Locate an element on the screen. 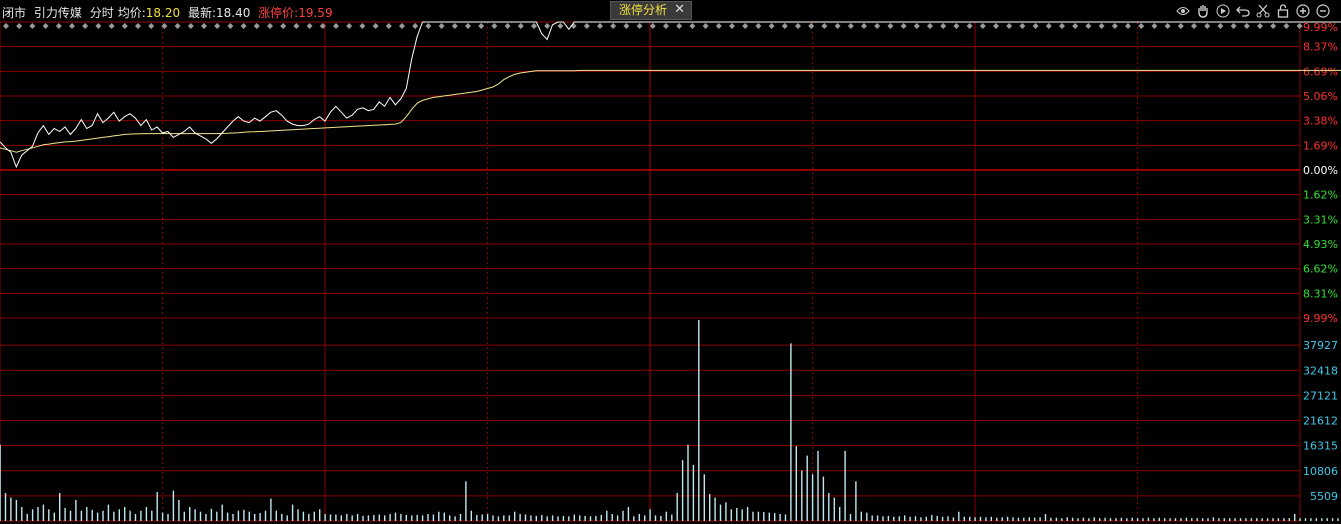 The height and width of the screenshot is (524, 1341). tab-limit-analysis: 涨停分析 ✕ is located at coordinates (651, 10).